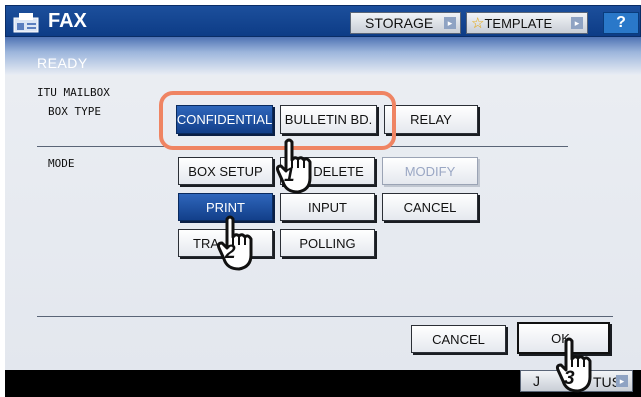 Image resolution: width=641 pixels, height=397 pixels. I want to click on template-button: ☆ TEMPLATE ▸, so click(527, 23).